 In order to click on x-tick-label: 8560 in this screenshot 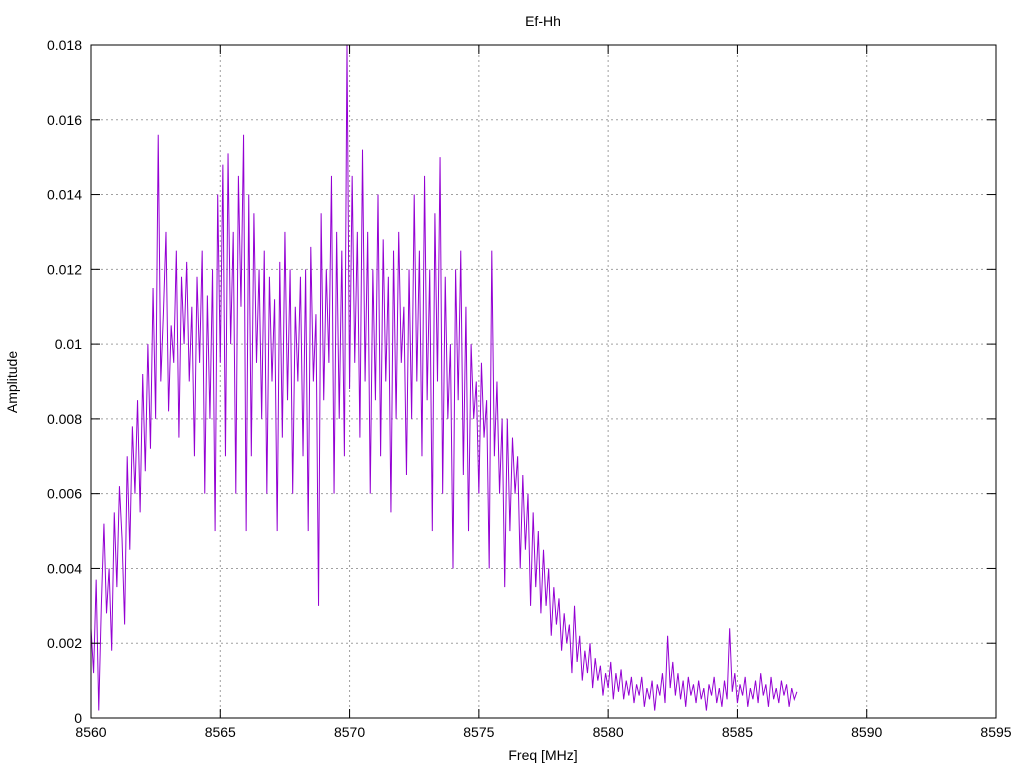, I will do `click(90, 732)`.